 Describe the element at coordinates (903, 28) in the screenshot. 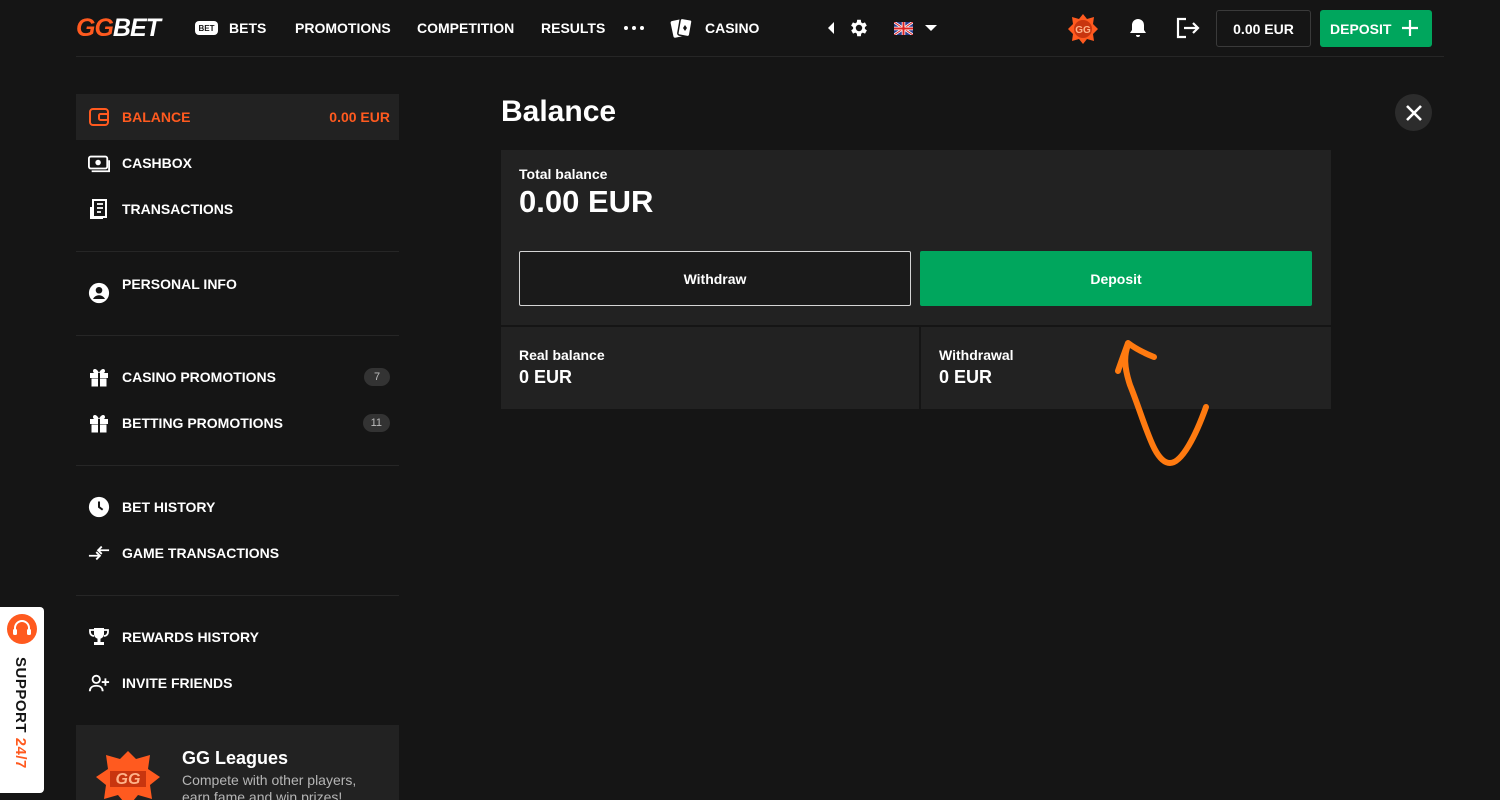

I see `uk-flag-icon` at that location.